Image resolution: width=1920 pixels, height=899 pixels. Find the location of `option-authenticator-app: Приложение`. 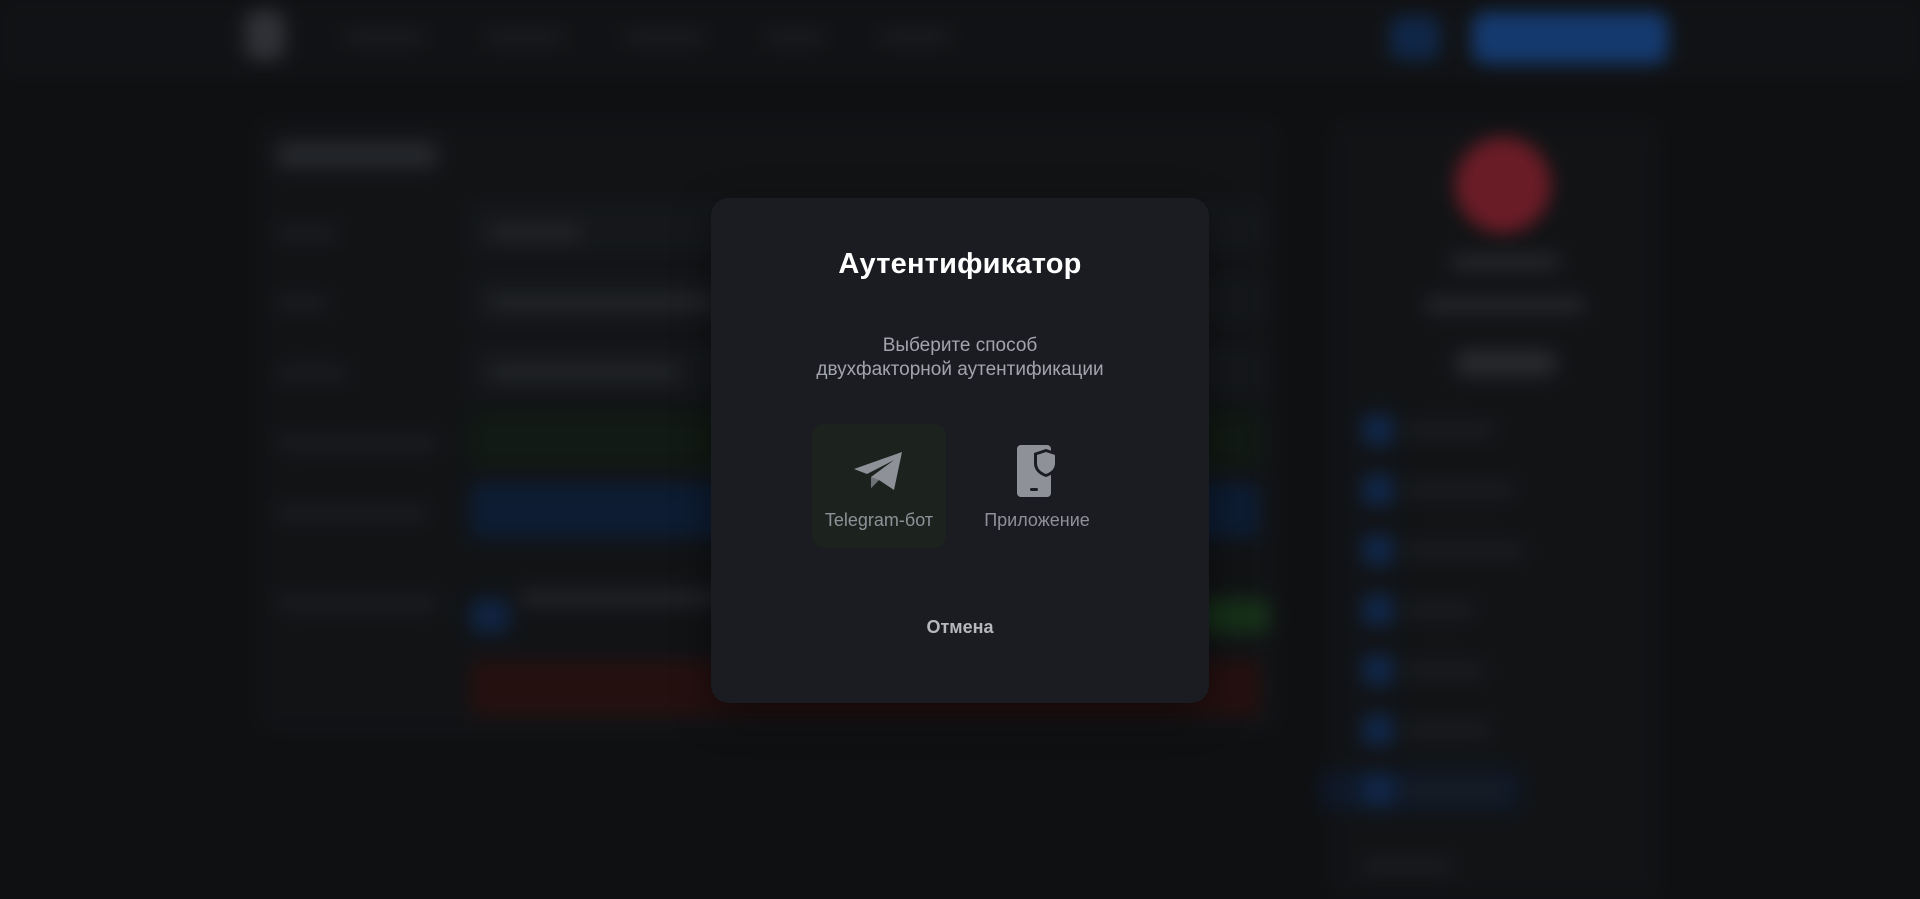

option-authenticator-app: Приложение is located at coordinates (1037, 486).